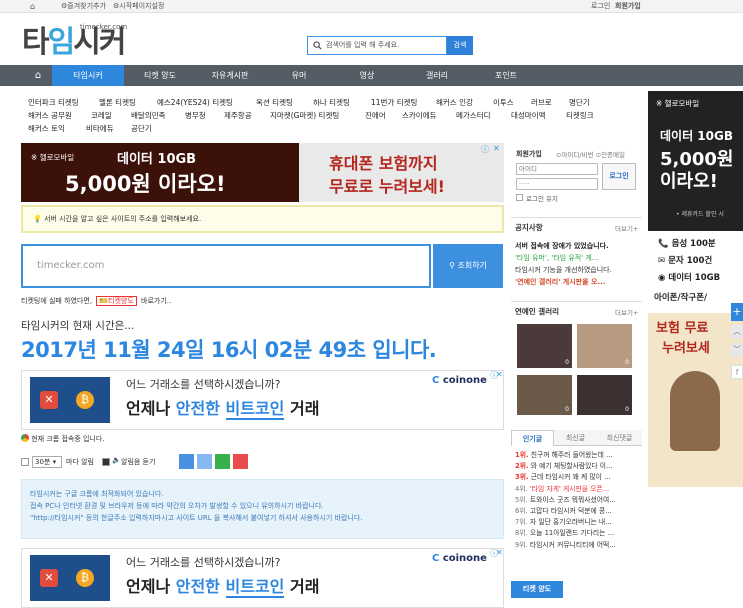 The height and width of the screenshot is (608, 743). What do you see at coordinates (304, 115) in the screenshot?
I see `quick-link: 지마켓(G마켓) 티켓팅` at bounding box center [304, 115].